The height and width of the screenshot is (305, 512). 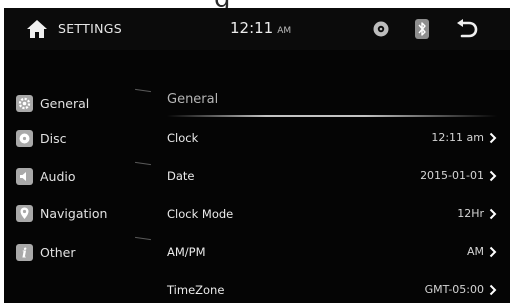 I want to click on home-icon, so click(x=37, y=29).